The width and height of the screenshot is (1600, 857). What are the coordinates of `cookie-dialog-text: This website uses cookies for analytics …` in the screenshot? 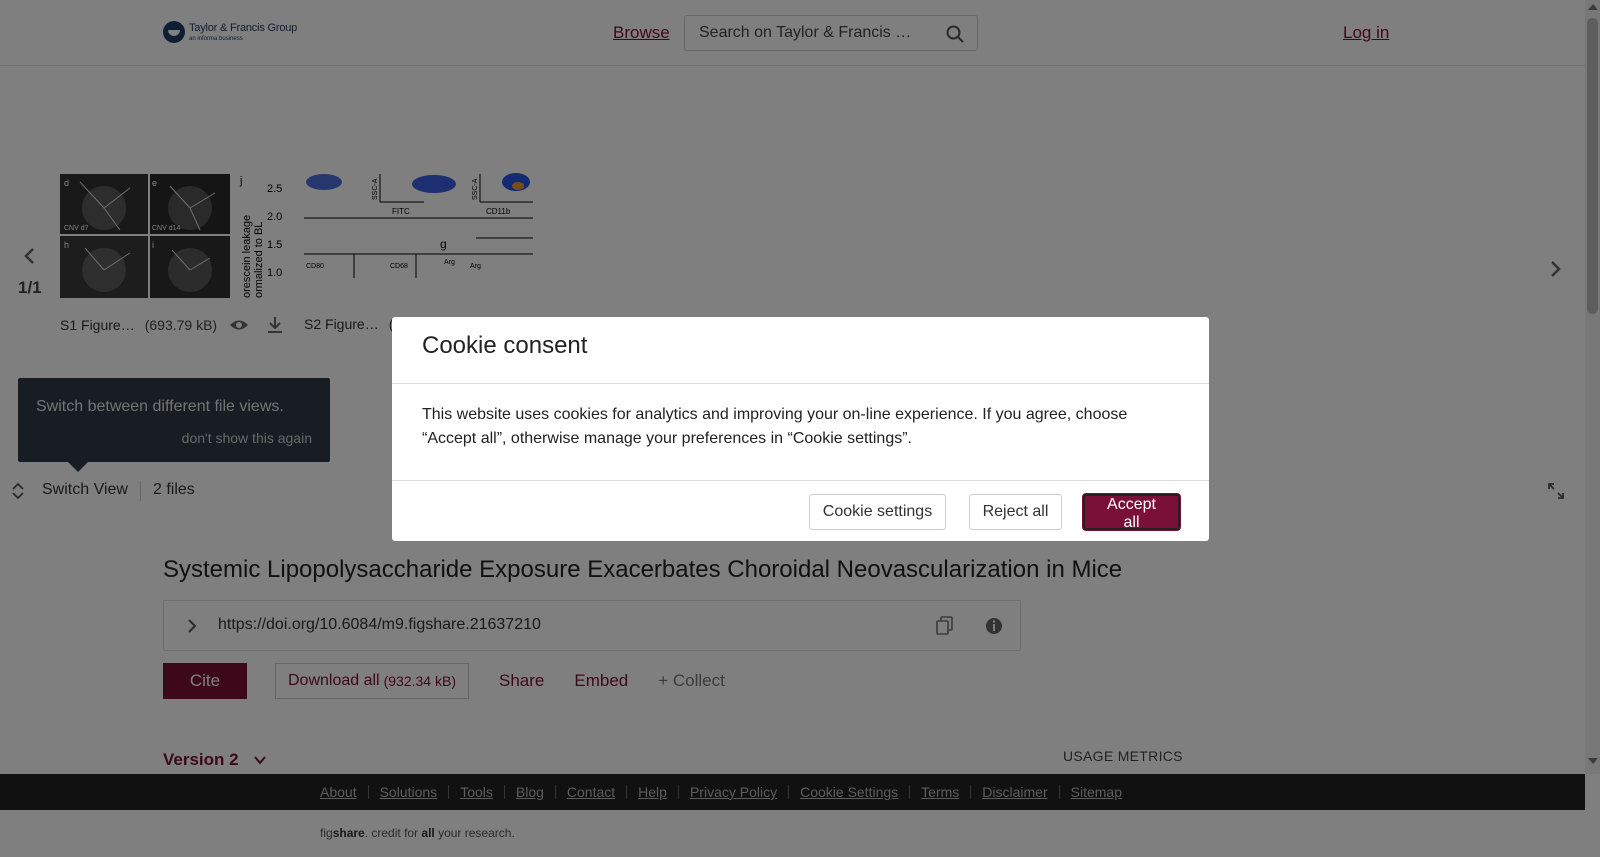 It's located at (775, 426).